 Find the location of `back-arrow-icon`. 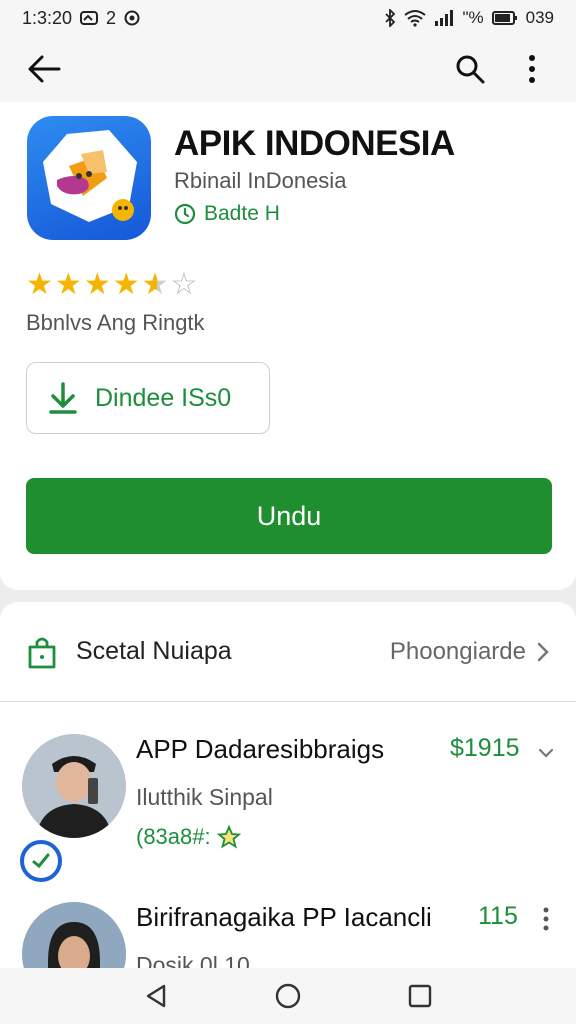

back-arrow-icon is located at coordinates (44, 69).